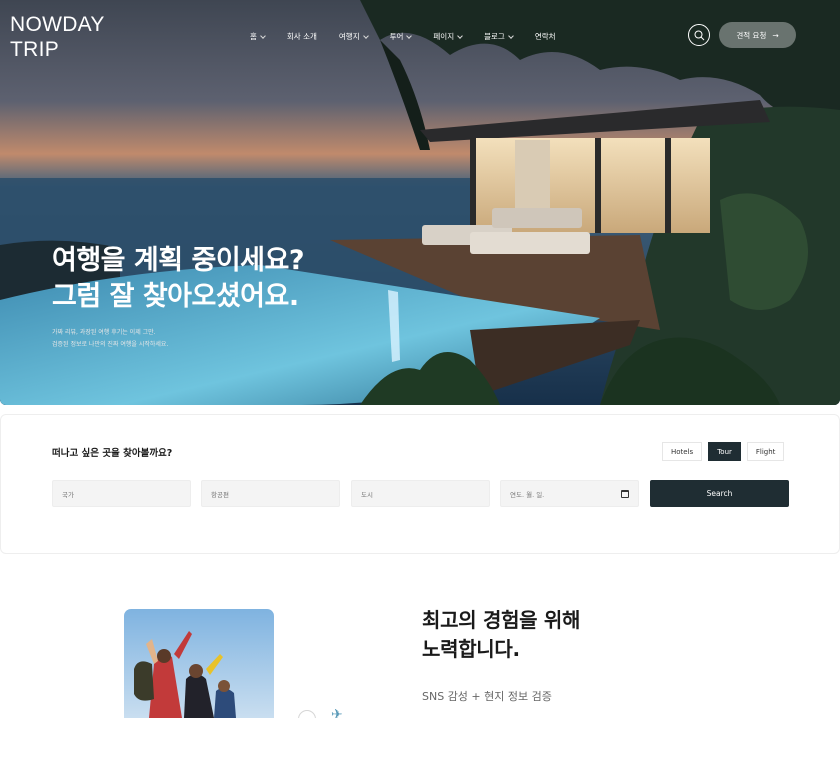 Image resolution: width=840 pixels, height=764 pixels. What do you see at coordinates (501, 635) in the screenshot?
I see `experience-title: 최고의 경험을 위해 노력합니다.` at bounding box center [501, 635].